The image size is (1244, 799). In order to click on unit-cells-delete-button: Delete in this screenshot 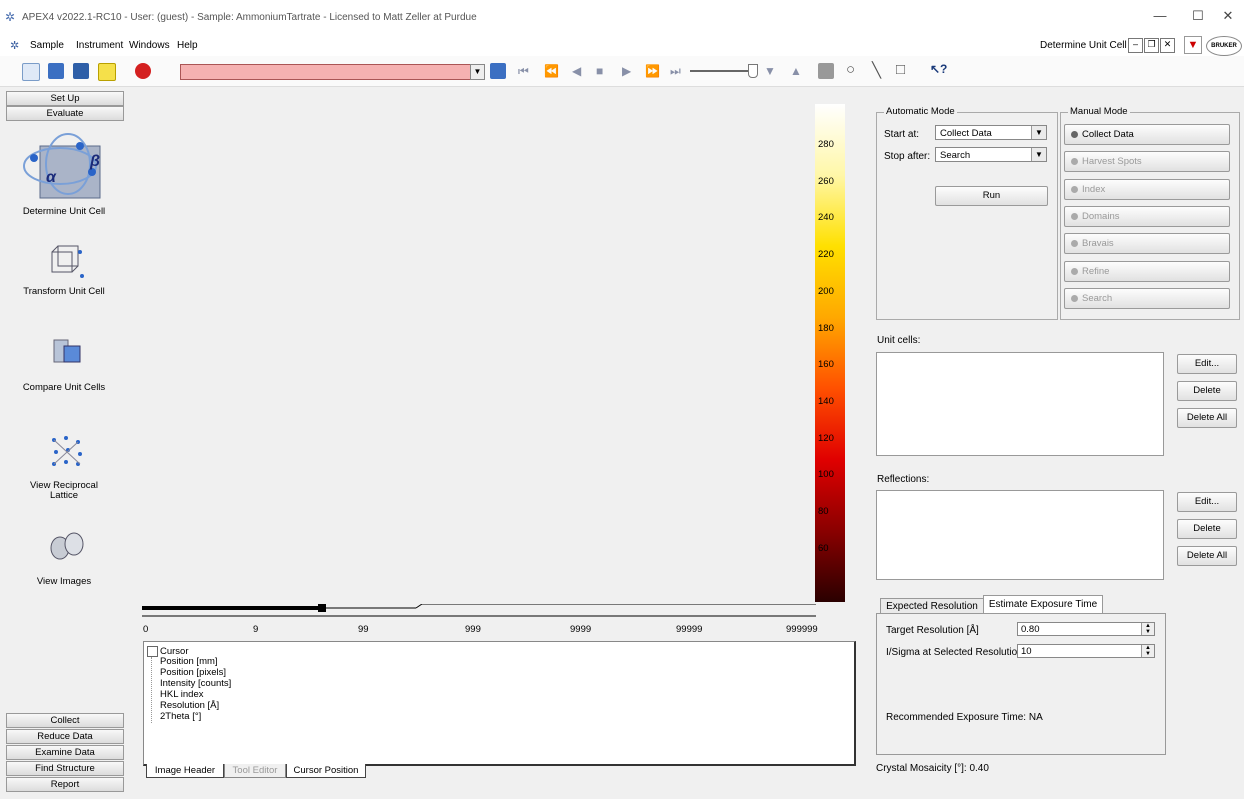, I will do `click(1207, 391)`.